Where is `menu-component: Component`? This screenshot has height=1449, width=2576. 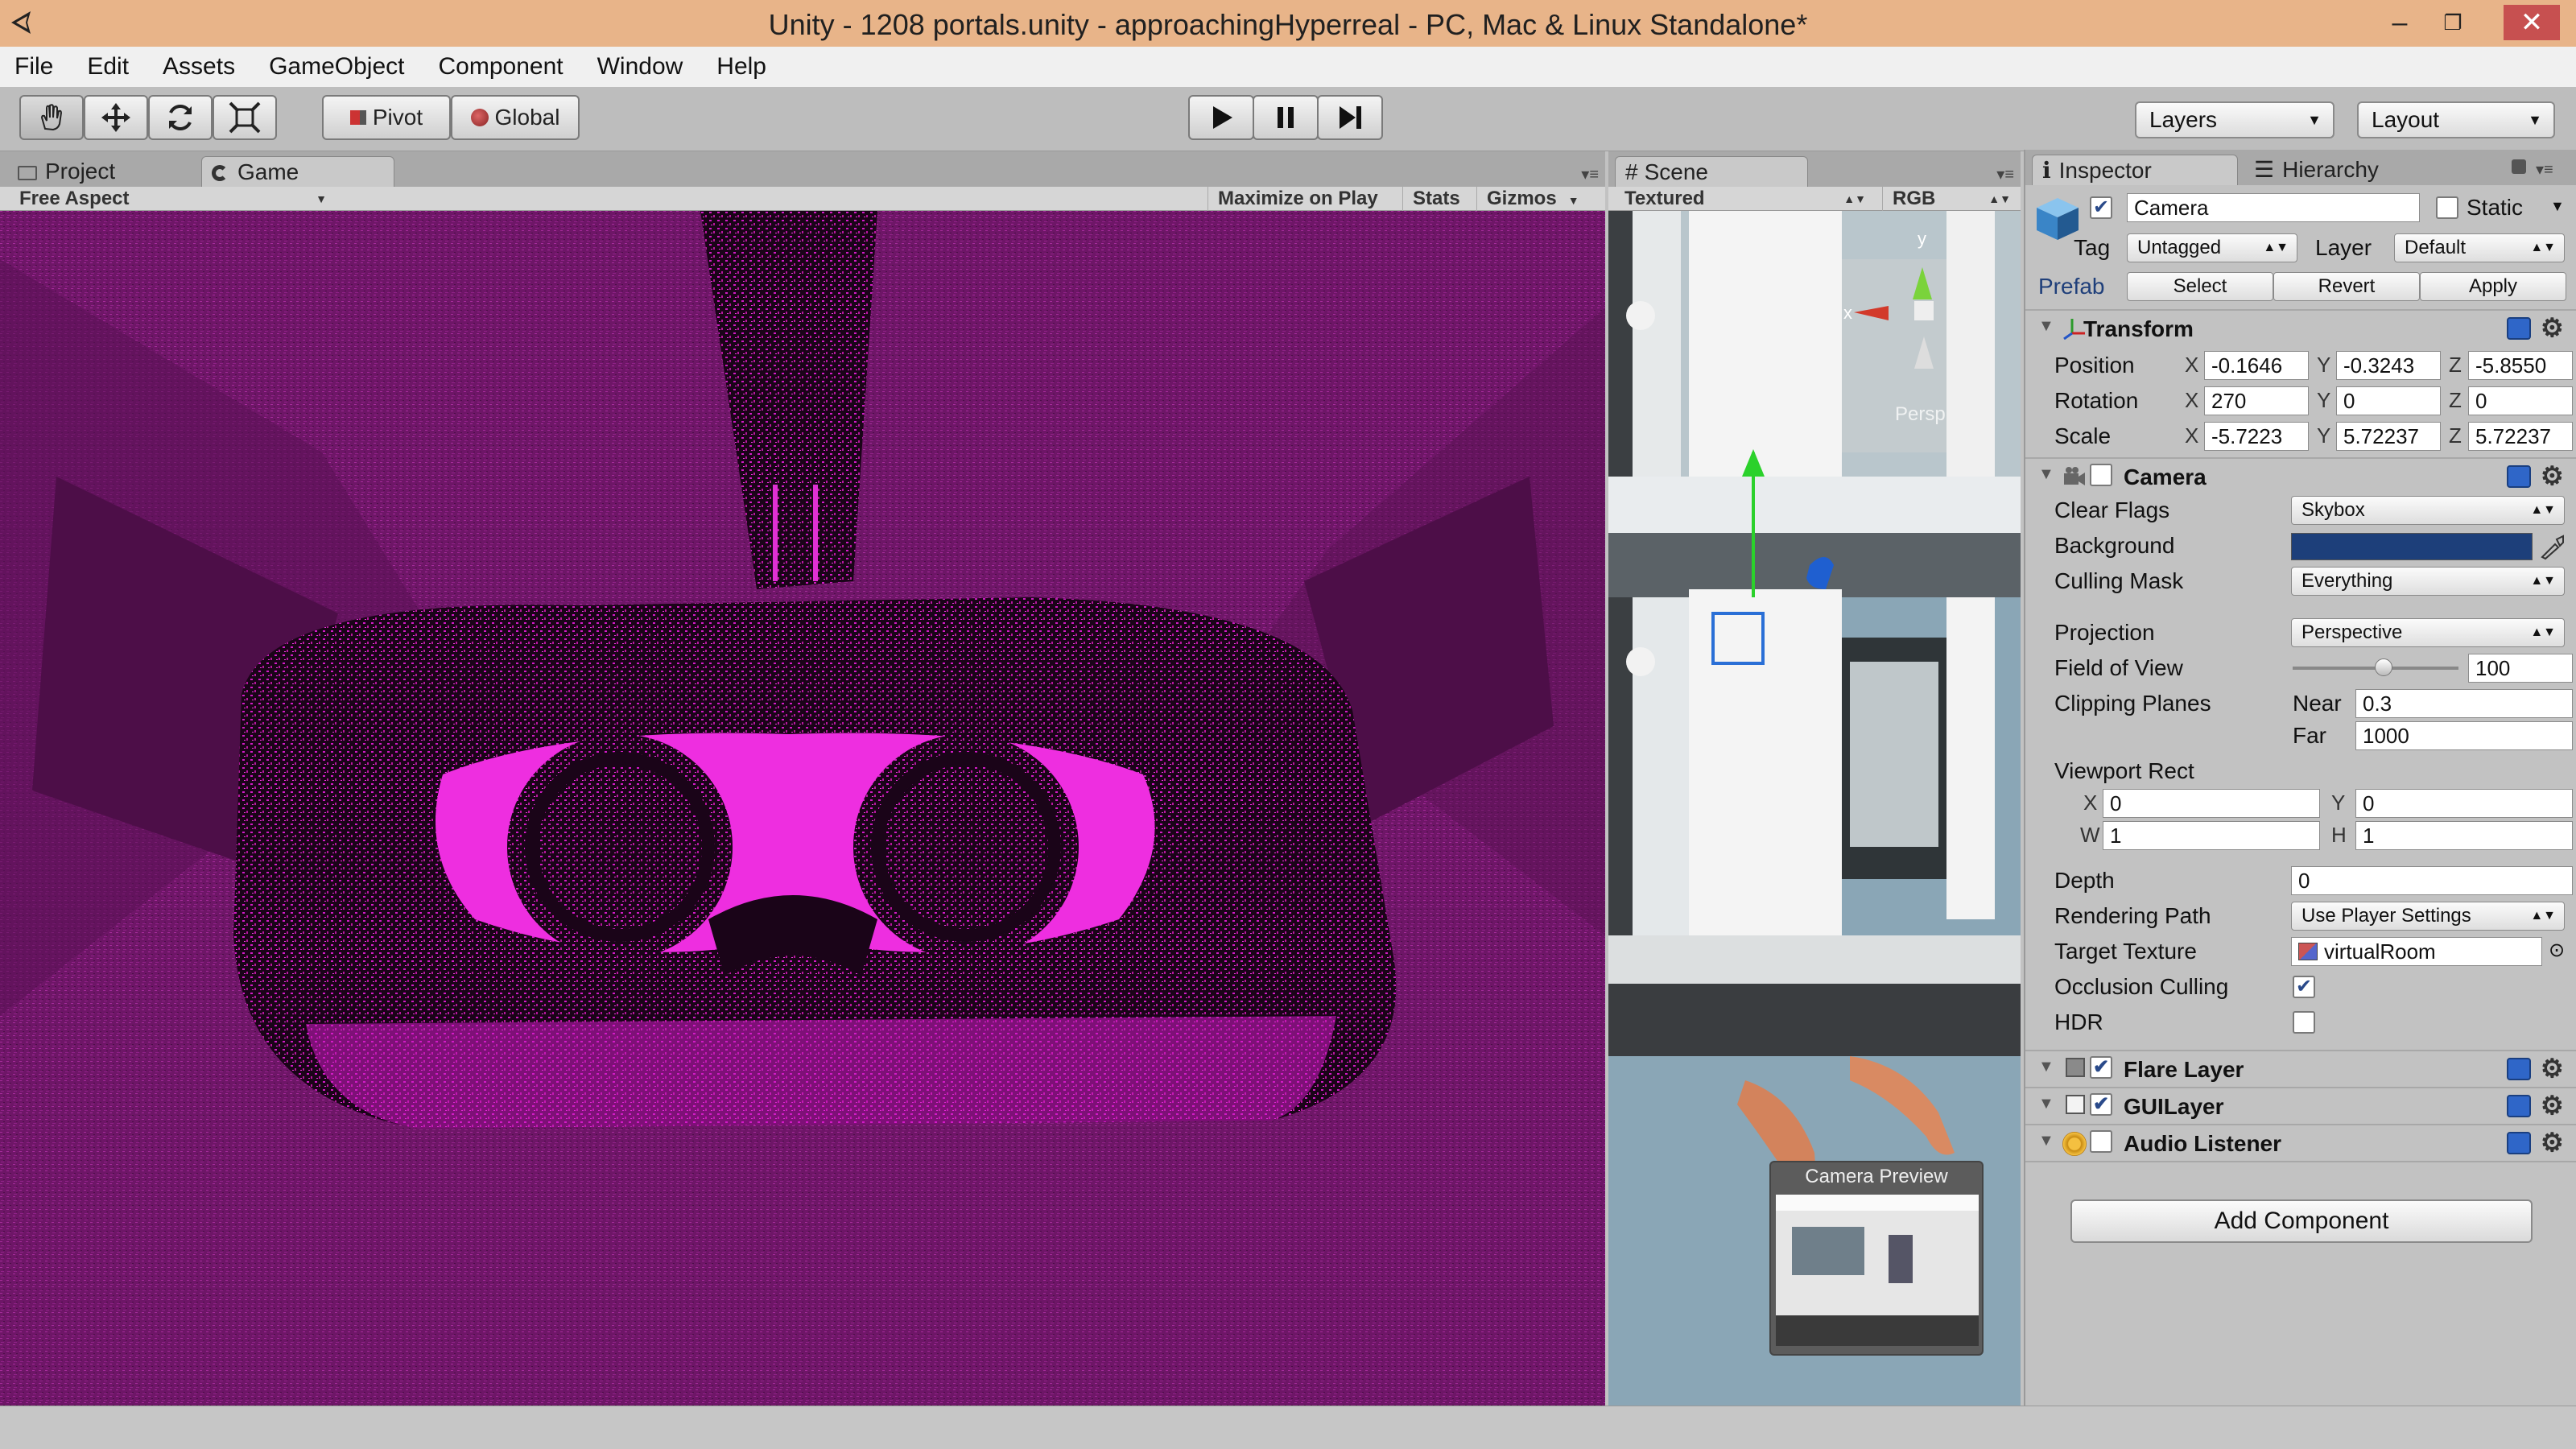
menu-component: Component is located at coordinates (500, 66).